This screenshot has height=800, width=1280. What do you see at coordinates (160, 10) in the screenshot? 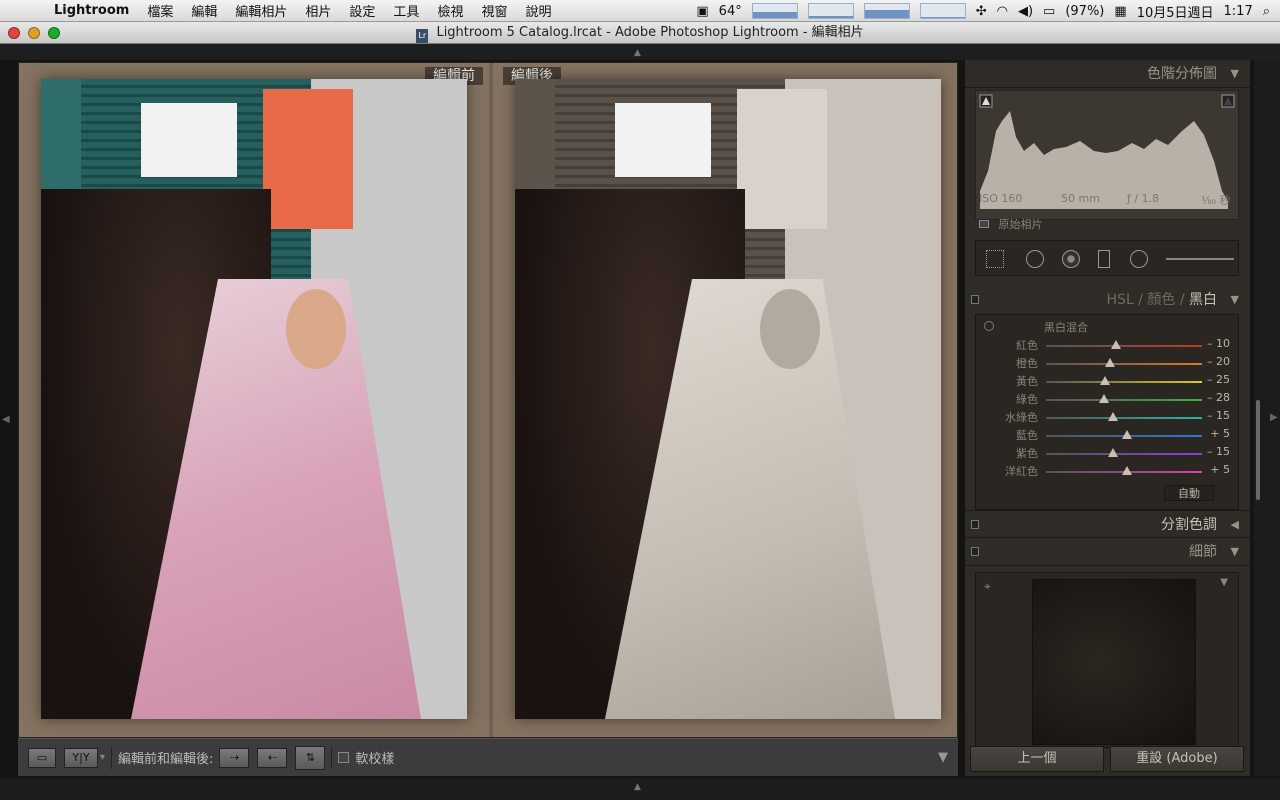
I see `menu-file: 檔案` at bounding box center [160, 10].